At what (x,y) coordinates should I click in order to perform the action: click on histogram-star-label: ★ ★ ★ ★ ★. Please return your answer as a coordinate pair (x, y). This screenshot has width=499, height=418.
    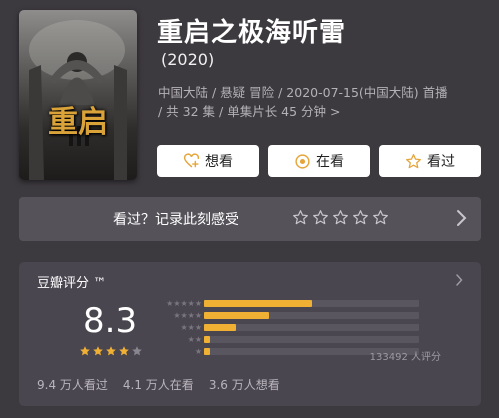
    Looking at the image, I should click on (184, 303).